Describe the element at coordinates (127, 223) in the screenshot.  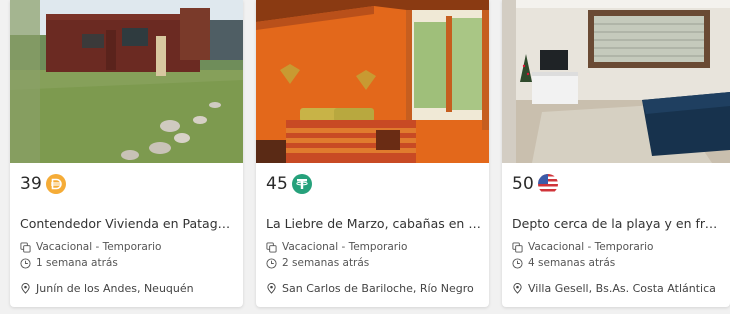
I see `listing-title: Contendedor Vivienda en Patagonia` at that location.